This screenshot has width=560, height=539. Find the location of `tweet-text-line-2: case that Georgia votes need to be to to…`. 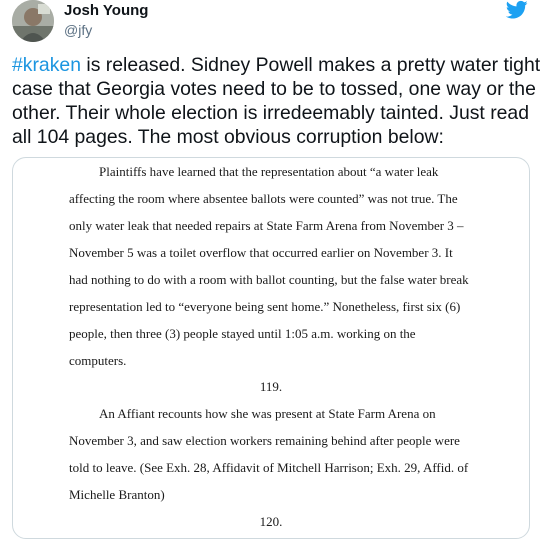

tweet-text-line-2: case that Georgia votes need to be to to… is located at coordinates (274, 89).